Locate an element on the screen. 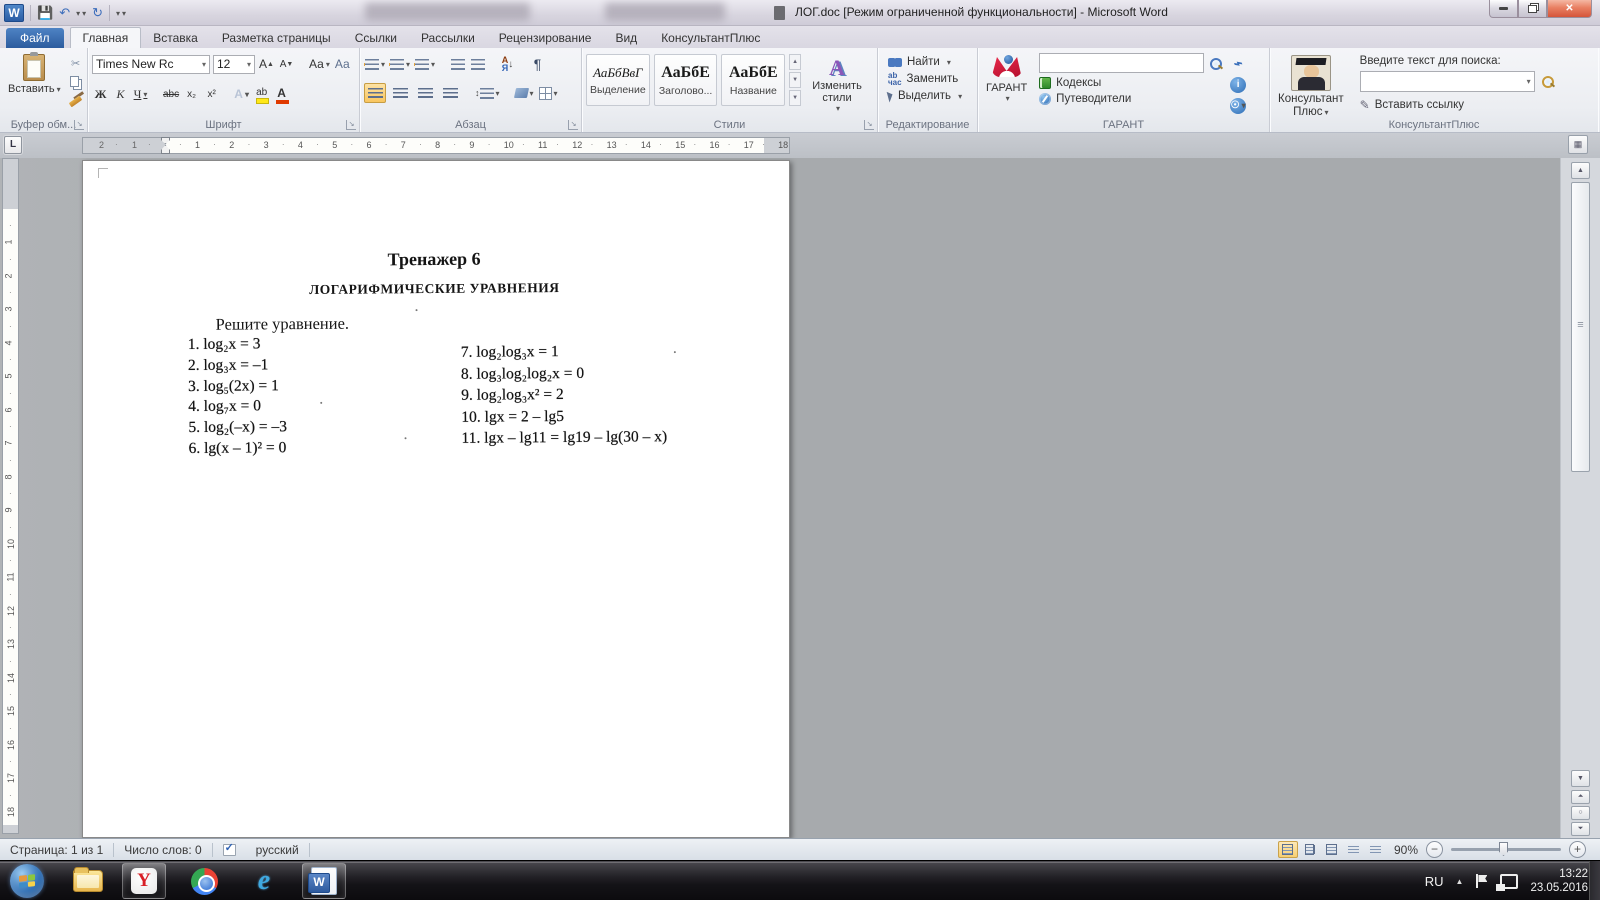 The height and width of the screenshot is (900, 1600). action-center-icon is located at coordinates (1481, 881).